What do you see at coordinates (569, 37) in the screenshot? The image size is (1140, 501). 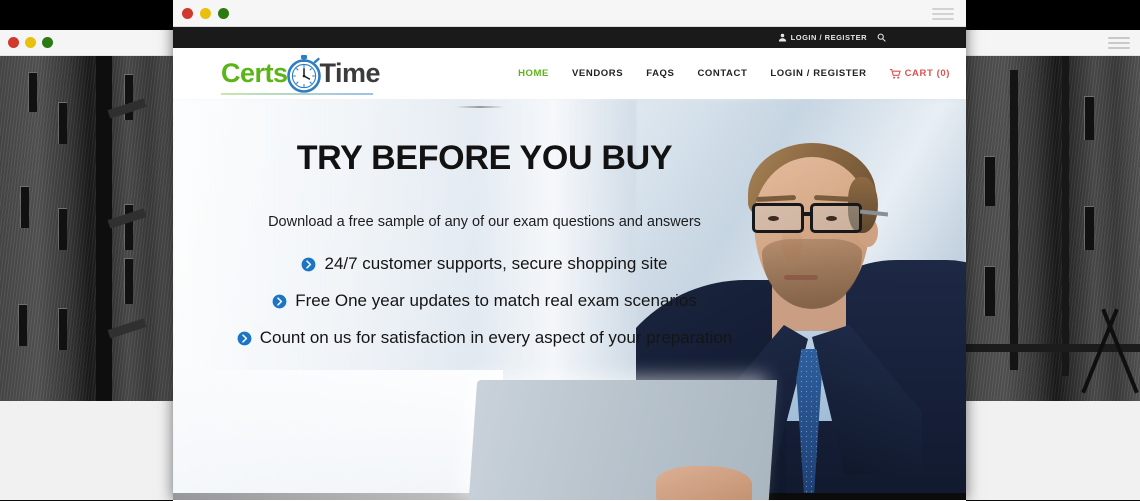 I see `site-topbar: LOGIN / REGISTER` at bounding box center [569, 37].